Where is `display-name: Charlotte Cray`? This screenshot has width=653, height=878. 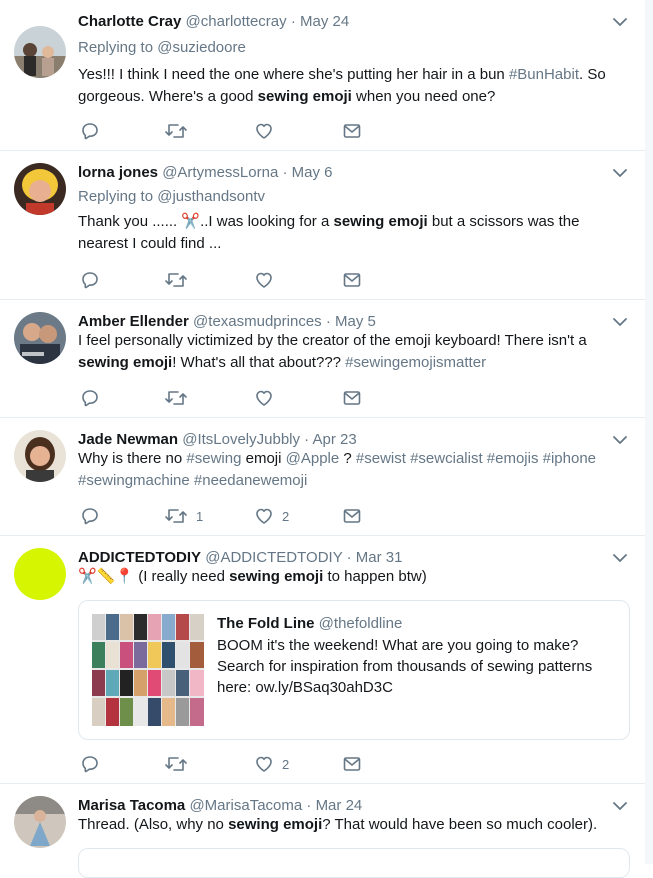
display-name: Charlotte Cray is located at coordinates (129, 21).